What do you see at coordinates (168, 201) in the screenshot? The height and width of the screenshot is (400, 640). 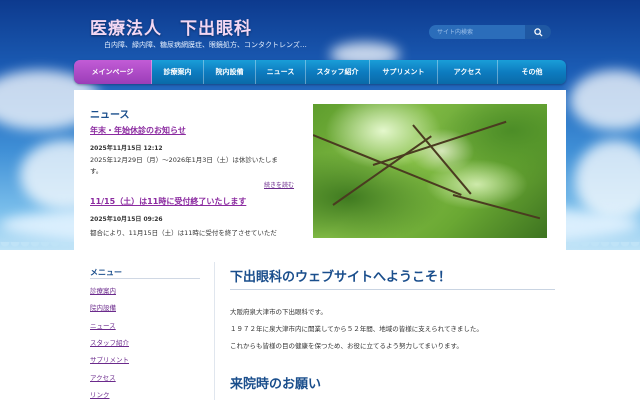 I see `news-item-title: 11/15（土）は11時に受付終了いたします` at bounding box center [168, 201].